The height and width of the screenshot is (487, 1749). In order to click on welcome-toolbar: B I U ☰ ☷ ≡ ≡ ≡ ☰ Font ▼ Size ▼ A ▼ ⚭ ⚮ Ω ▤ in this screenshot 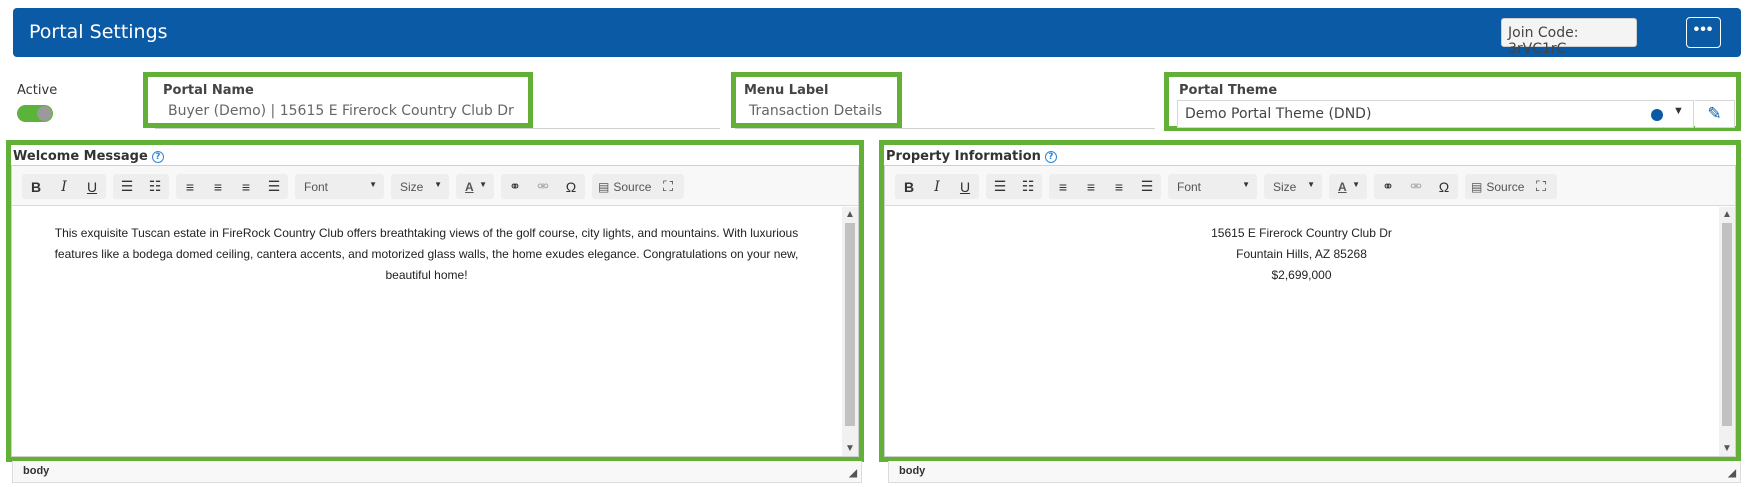, I will do `click(435, 186)`.